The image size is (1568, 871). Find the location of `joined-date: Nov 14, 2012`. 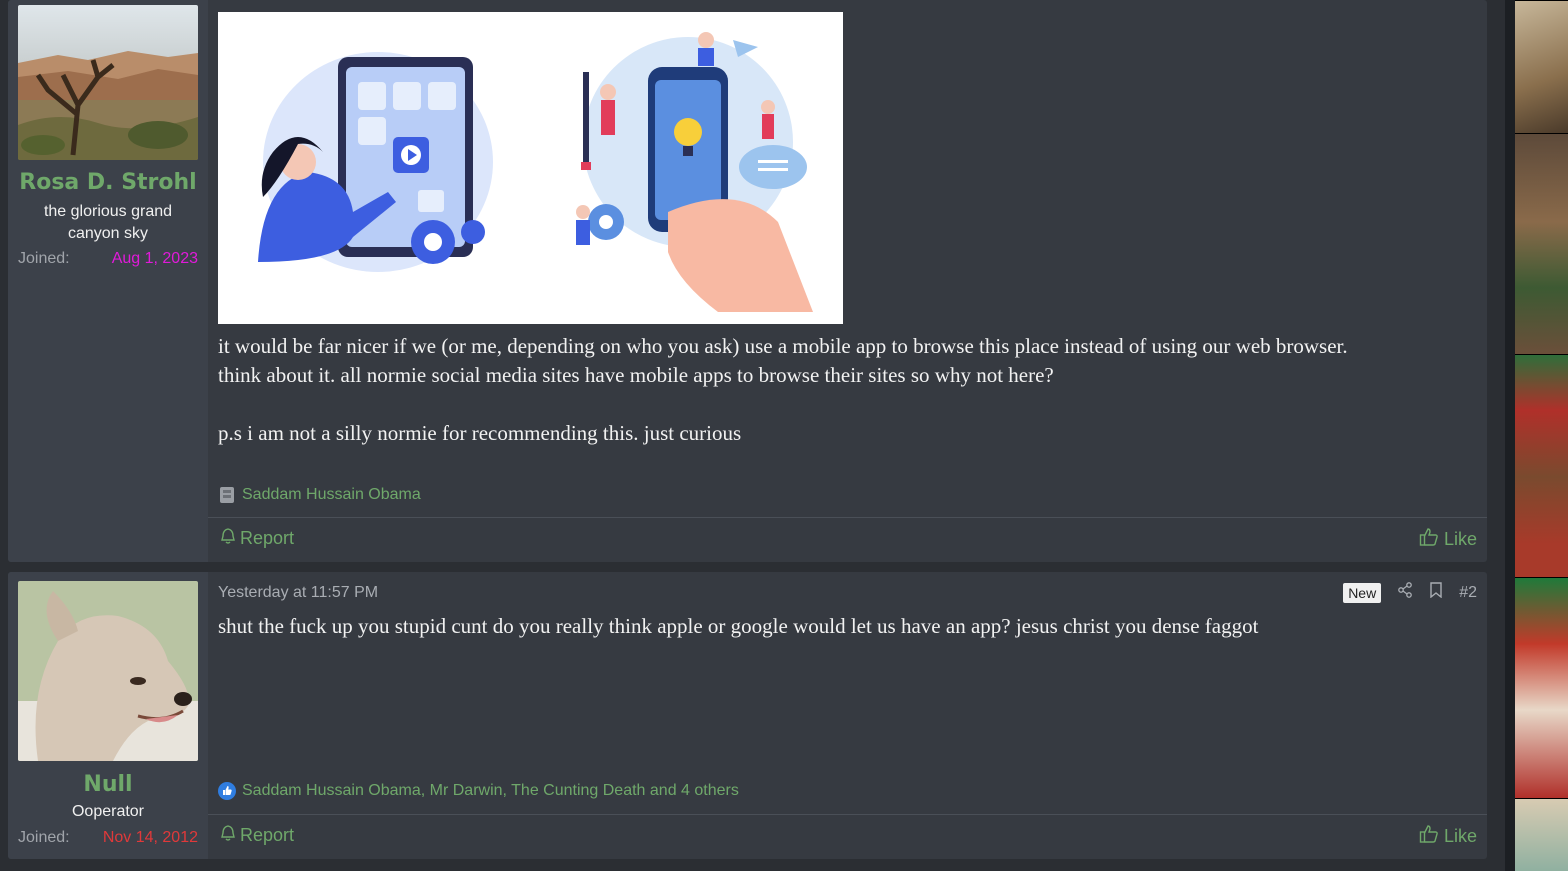

joined-date: Nov 14, 2012 is located at coordinates (150, 837).